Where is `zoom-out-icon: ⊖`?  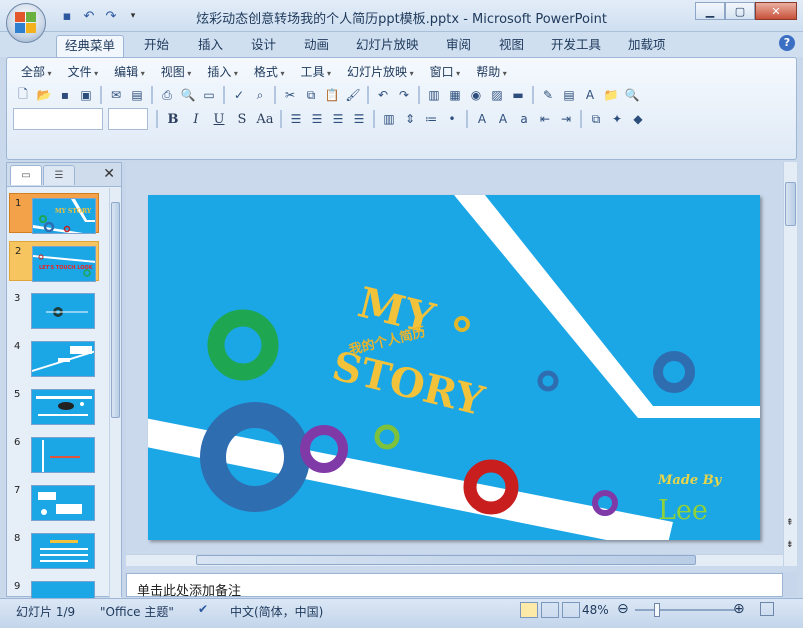 zoom-out-icon: ⊖ is located at coordinates (623, 609).